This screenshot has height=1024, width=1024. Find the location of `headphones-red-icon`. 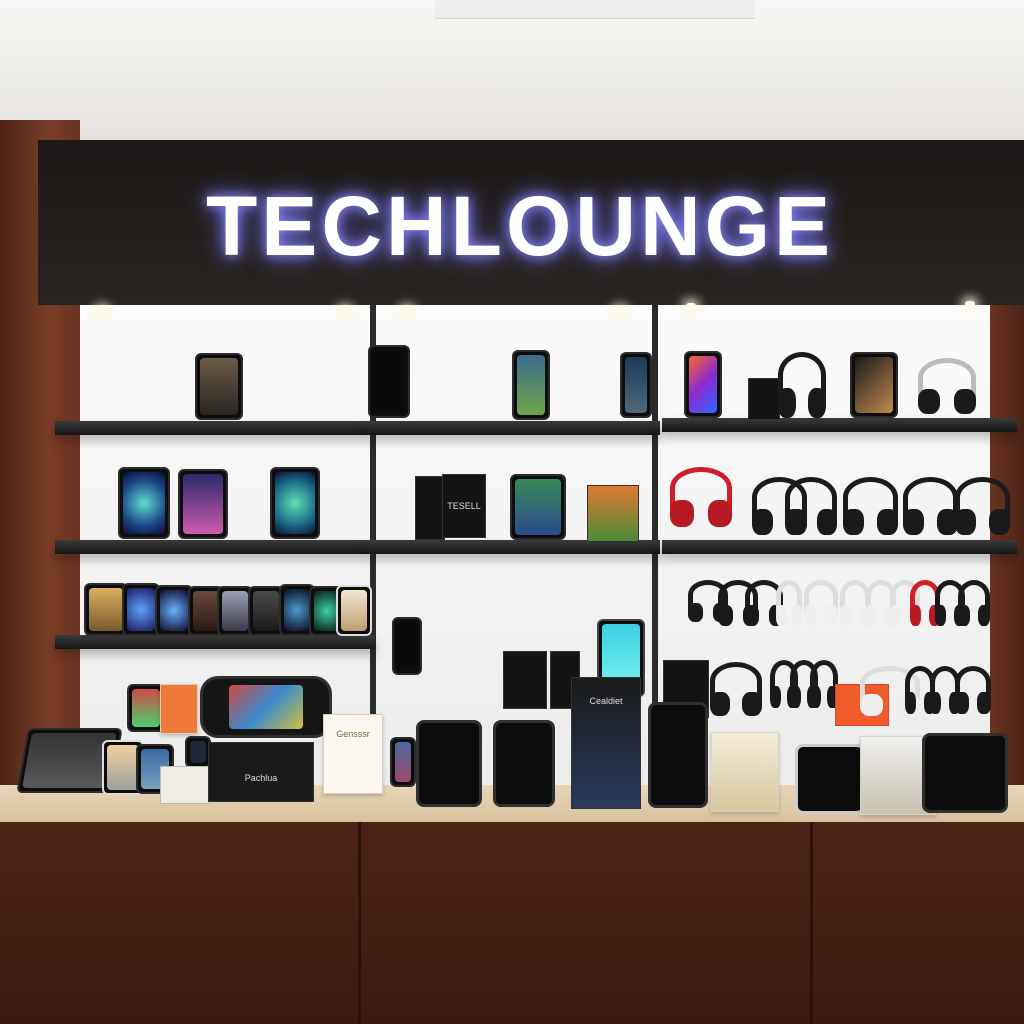

headphones-red-icon is located at coordinates (701, 497).